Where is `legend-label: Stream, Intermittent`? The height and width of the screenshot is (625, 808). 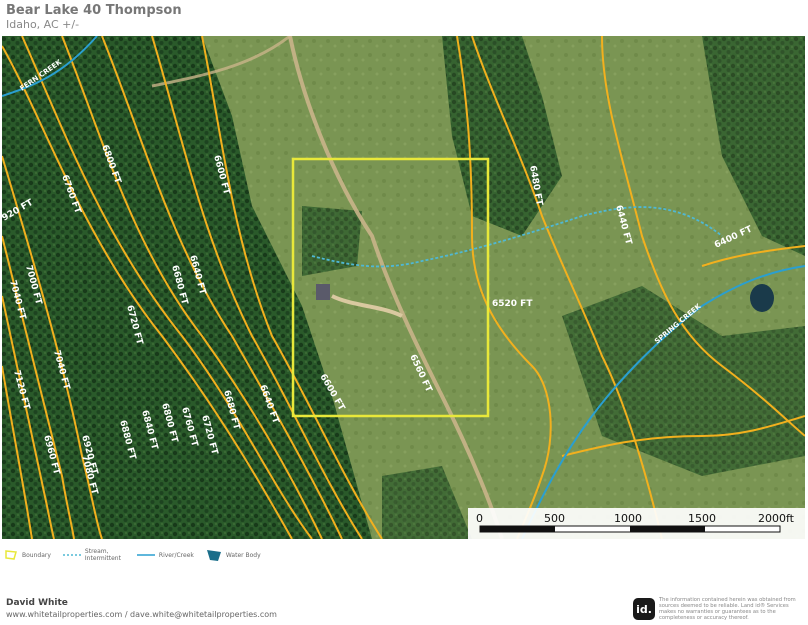 legend-label: Stream, Intermittent is located at coordinates (102, 555).